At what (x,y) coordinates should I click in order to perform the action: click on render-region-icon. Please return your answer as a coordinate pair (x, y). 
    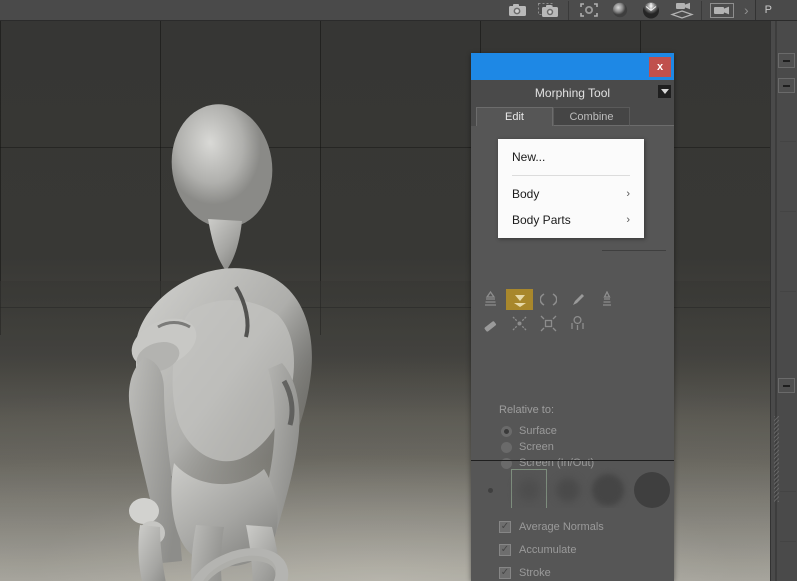
    Looking at the image, I should click on (588, 10).